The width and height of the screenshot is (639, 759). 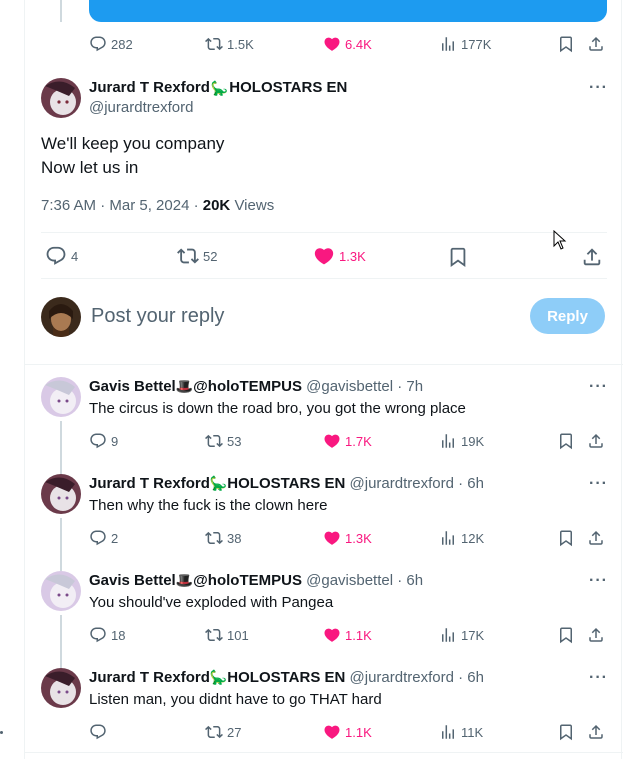 I want to click on like-count: 1.3K, so click(x=358, y=538).